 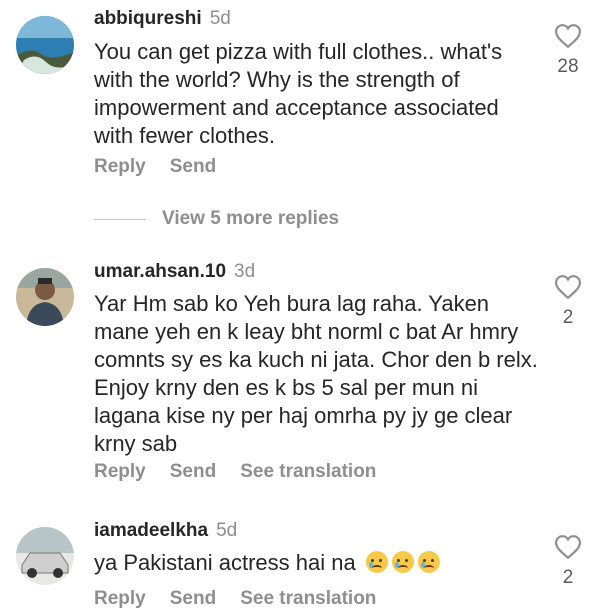 I want to click on person-avatar-icon, so click(x=45, y=297).